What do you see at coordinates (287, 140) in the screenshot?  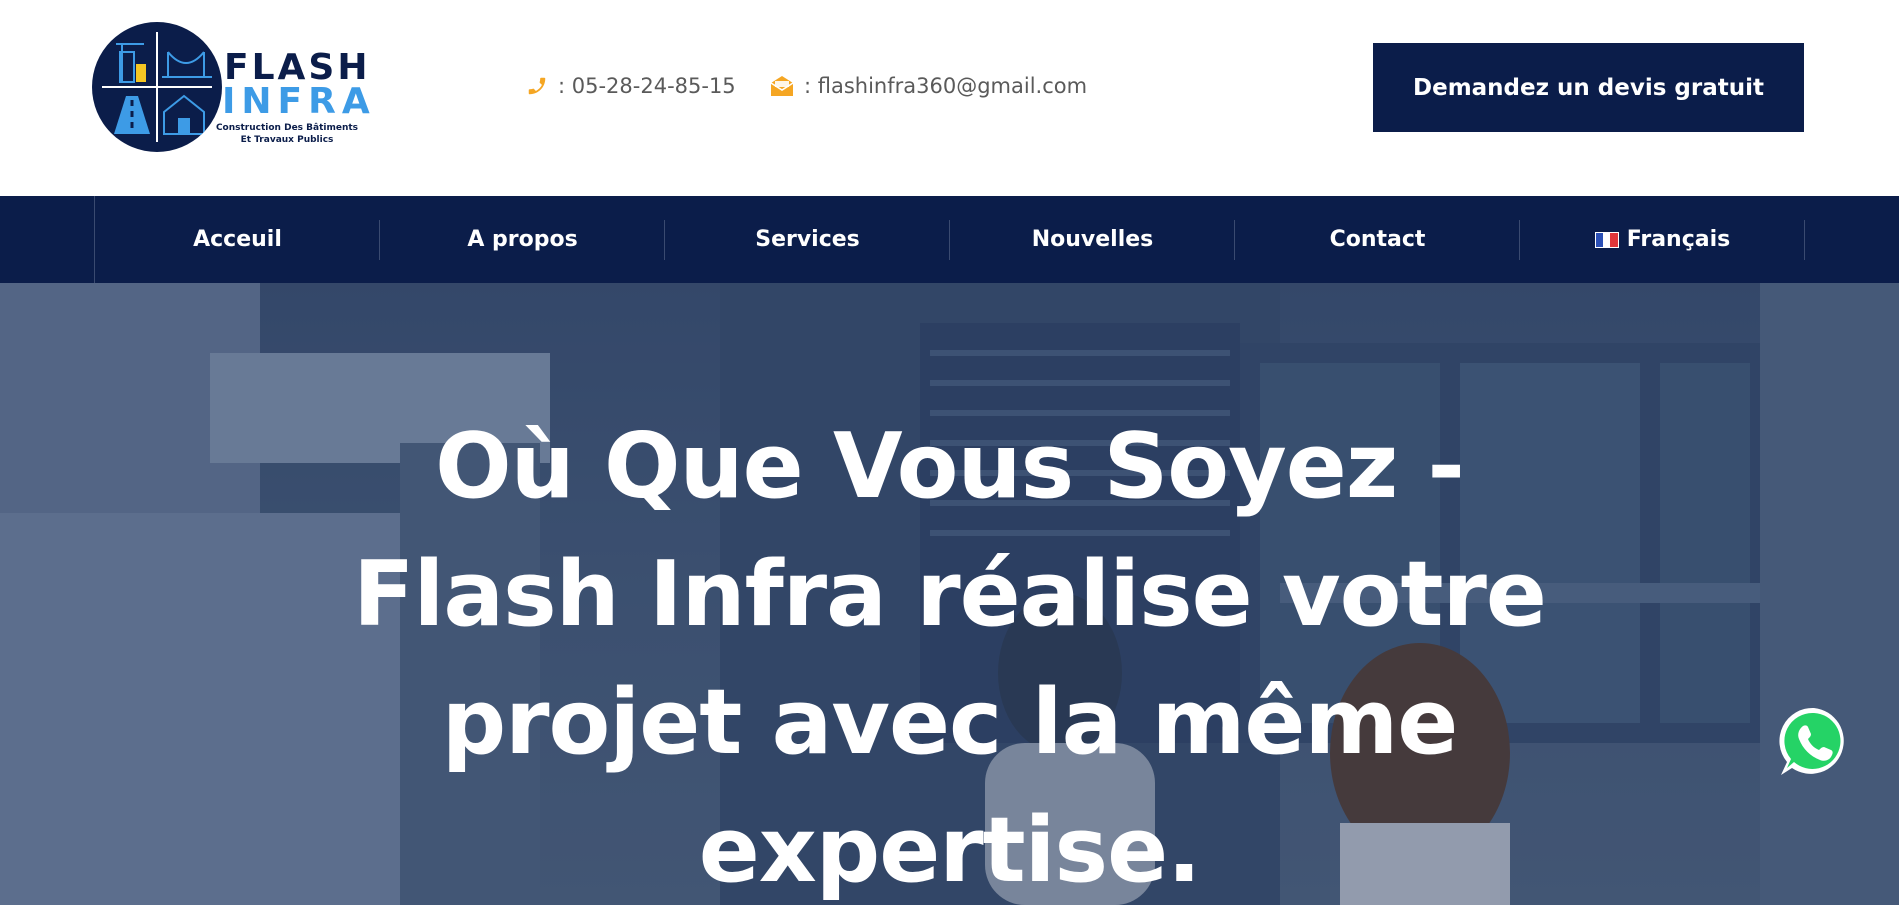 I see `logo-tagline-line2: Et Travaux Publics` at bounding box center [287, 140].